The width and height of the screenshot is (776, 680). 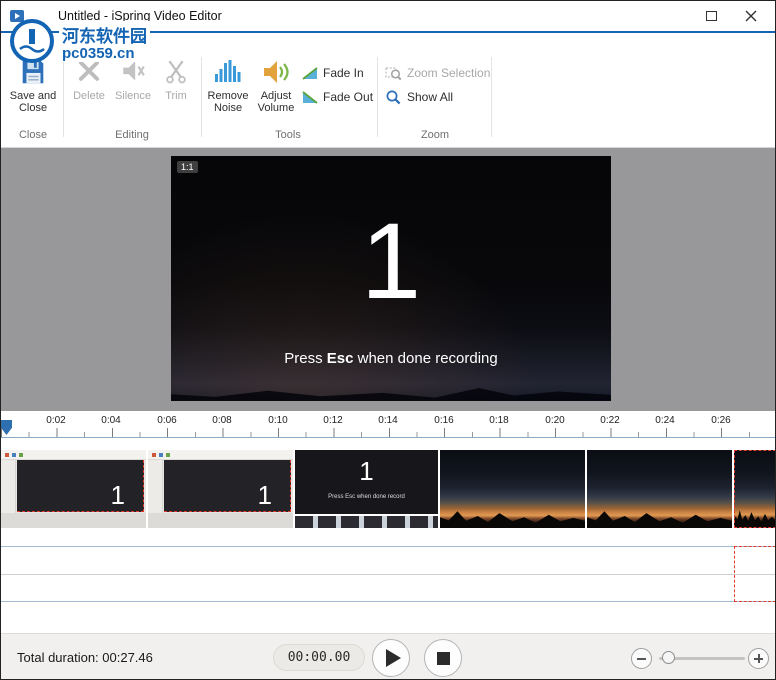 I want to click on tick-label: 0:20, so click(x=555, y=420).